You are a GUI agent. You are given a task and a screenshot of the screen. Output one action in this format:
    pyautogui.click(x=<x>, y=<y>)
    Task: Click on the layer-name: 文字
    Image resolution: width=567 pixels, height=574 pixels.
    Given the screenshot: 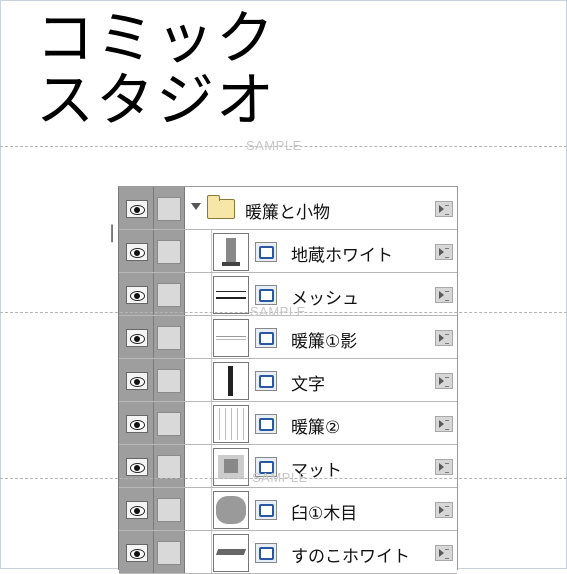 What is the action you would take?
    pyautogui.click(x=308, y=385)
    